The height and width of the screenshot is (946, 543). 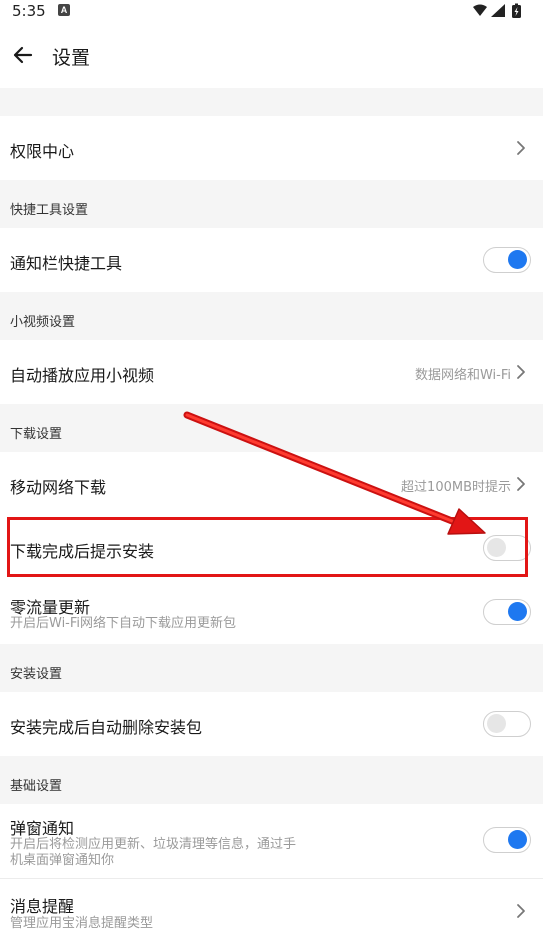 What do you see at coordinates (62, 860) in the screenshot?
I see `popup-notify-sub-line2: 机桌面弹窗通知你` at bounding box center [62, 860].